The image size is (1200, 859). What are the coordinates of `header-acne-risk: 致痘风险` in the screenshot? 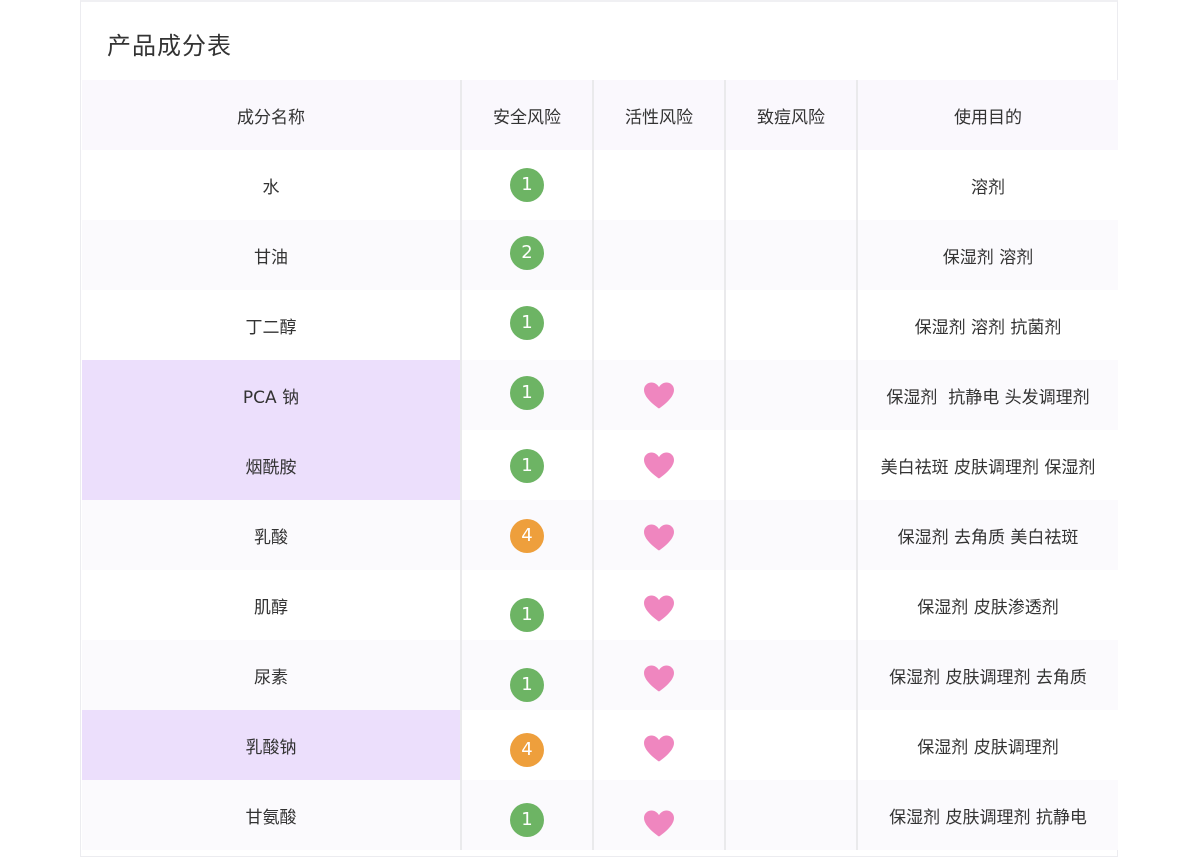 It's located at (790, 115).